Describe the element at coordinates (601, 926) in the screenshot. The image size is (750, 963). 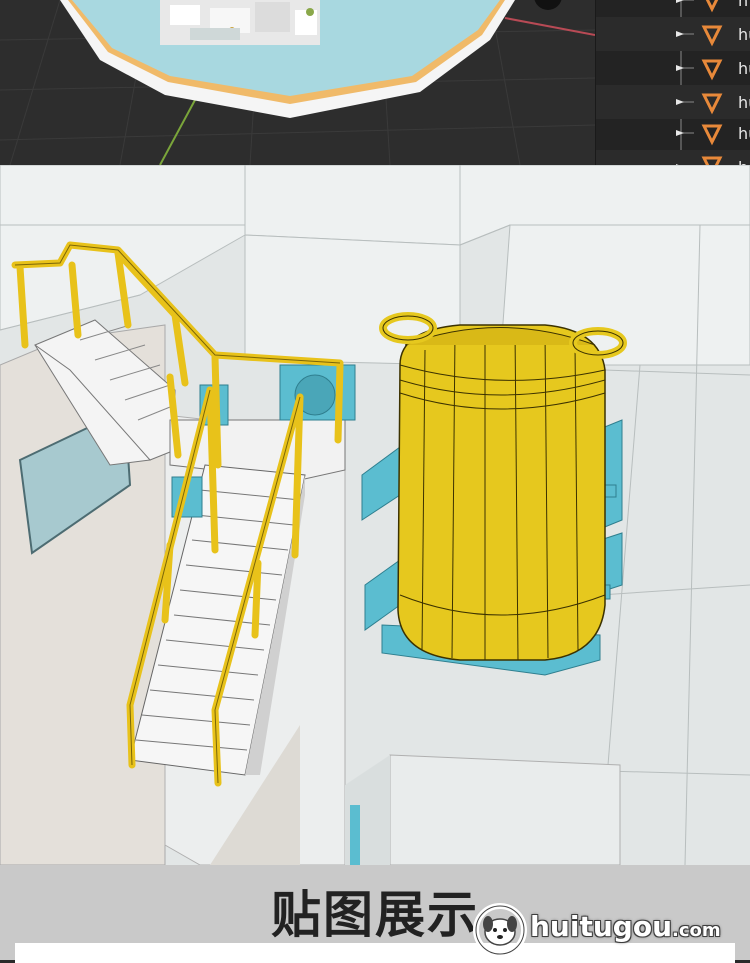
I see `watermark-brand: huitugou` at that location.